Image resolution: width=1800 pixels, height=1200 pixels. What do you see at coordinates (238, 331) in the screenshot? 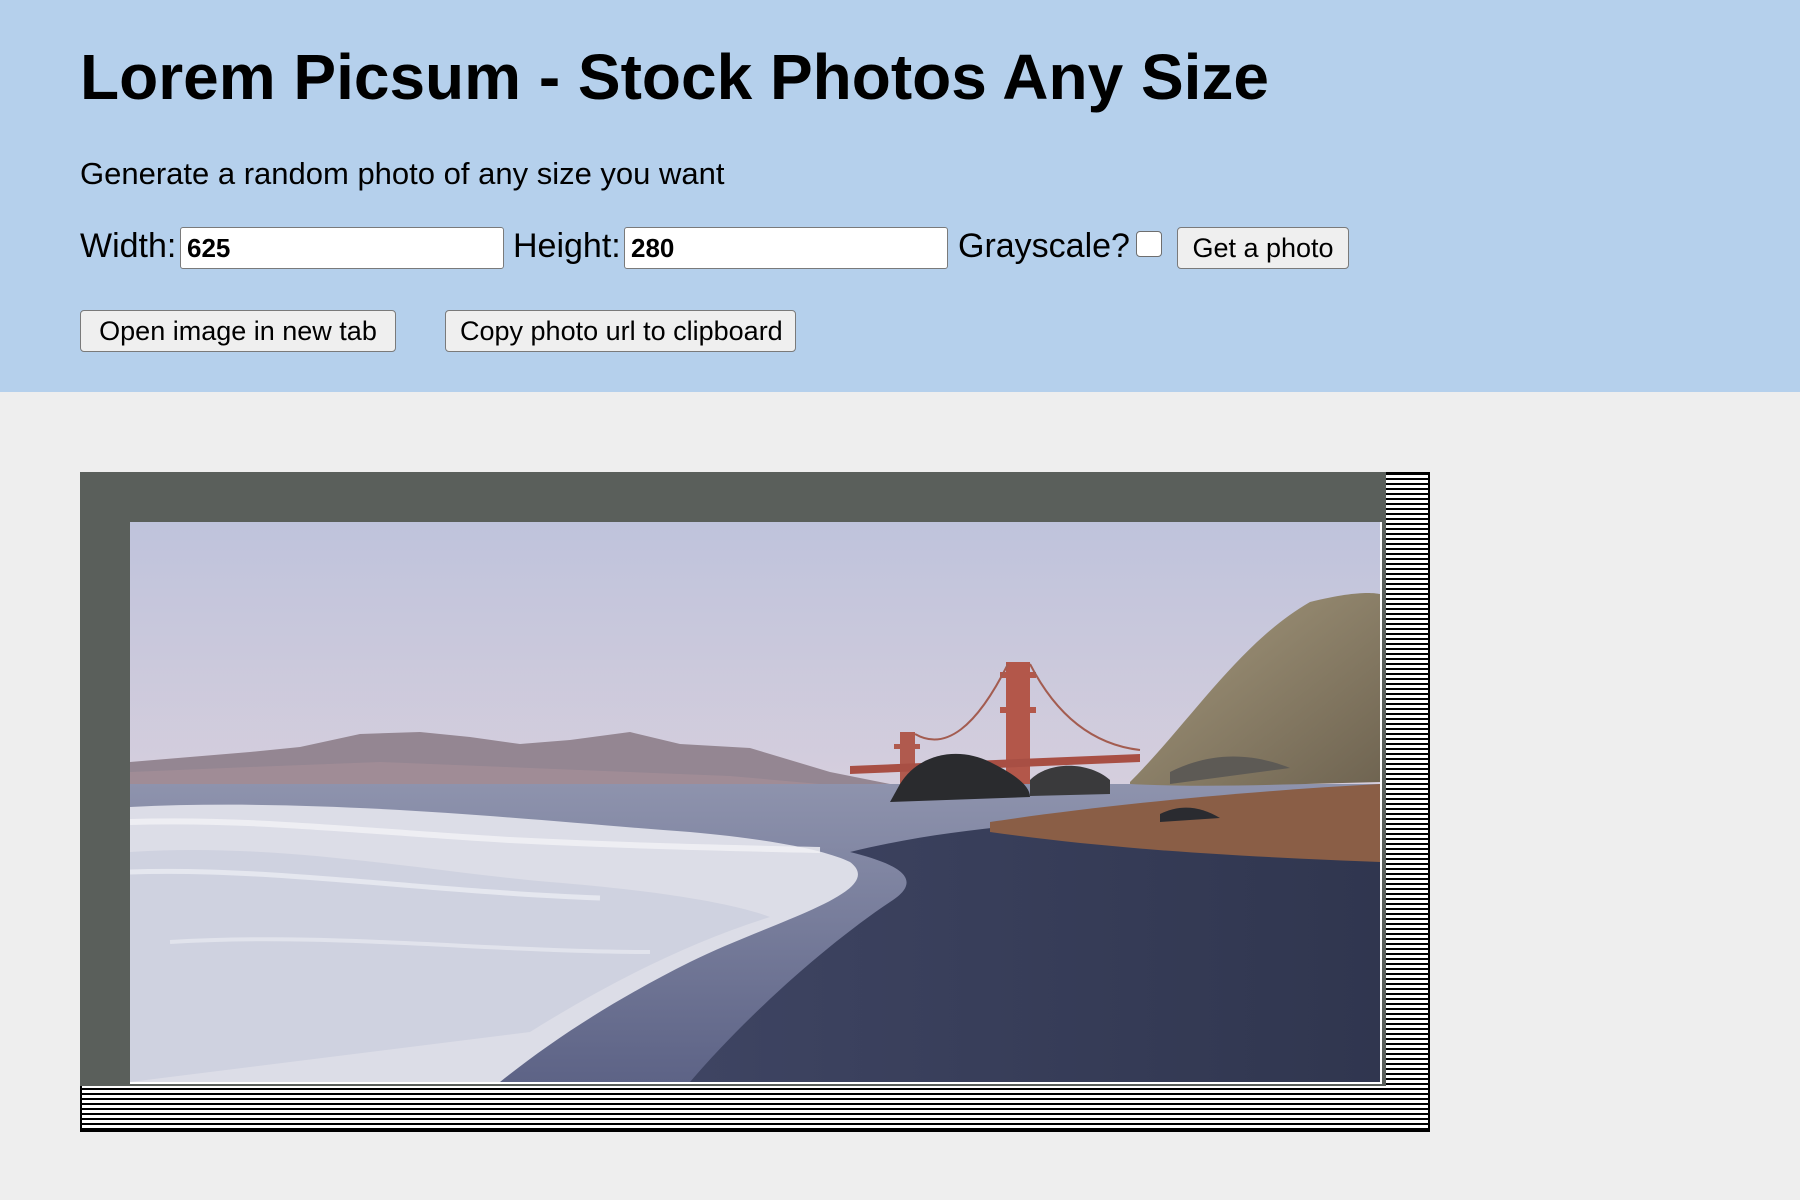
I see `open-new-tab-button: Open image in new tab` at bounding box center [238, 331].